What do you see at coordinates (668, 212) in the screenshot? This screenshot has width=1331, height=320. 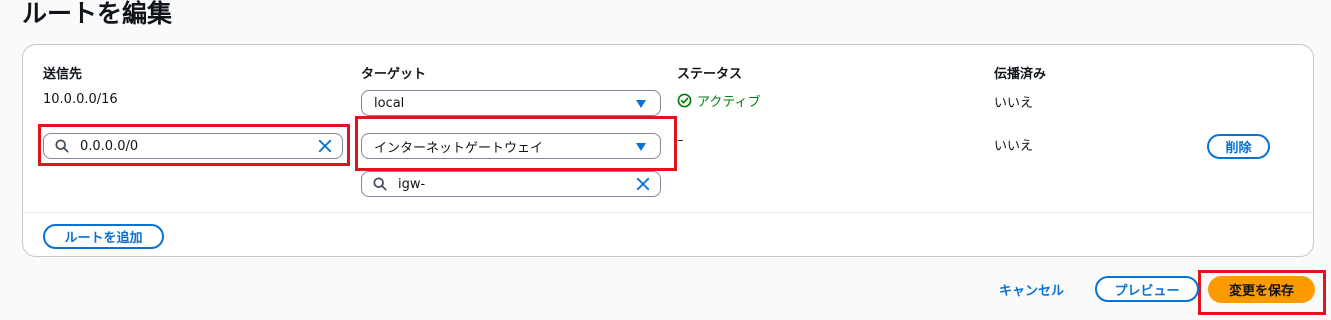 I see `divider` at bounding box center [668, 212].